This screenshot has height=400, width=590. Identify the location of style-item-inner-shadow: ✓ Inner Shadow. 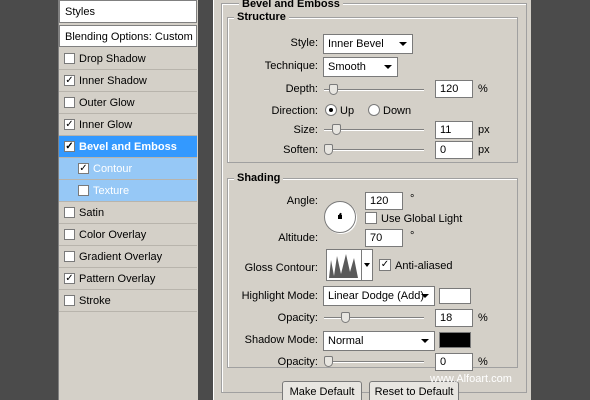
(128, 81).